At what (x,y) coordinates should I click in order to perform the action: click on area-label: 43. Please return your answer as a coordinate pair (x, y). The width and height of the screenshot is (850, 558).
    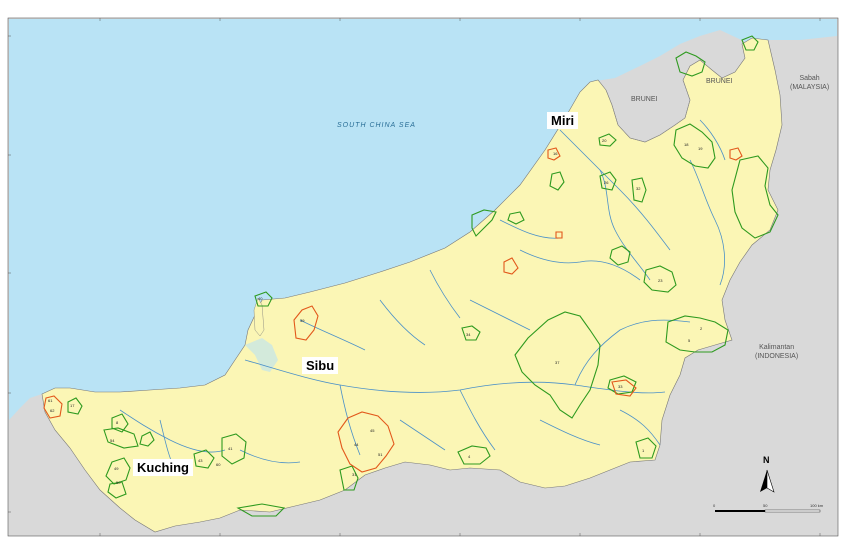
    Looking at the image, I should click on (200, 460).